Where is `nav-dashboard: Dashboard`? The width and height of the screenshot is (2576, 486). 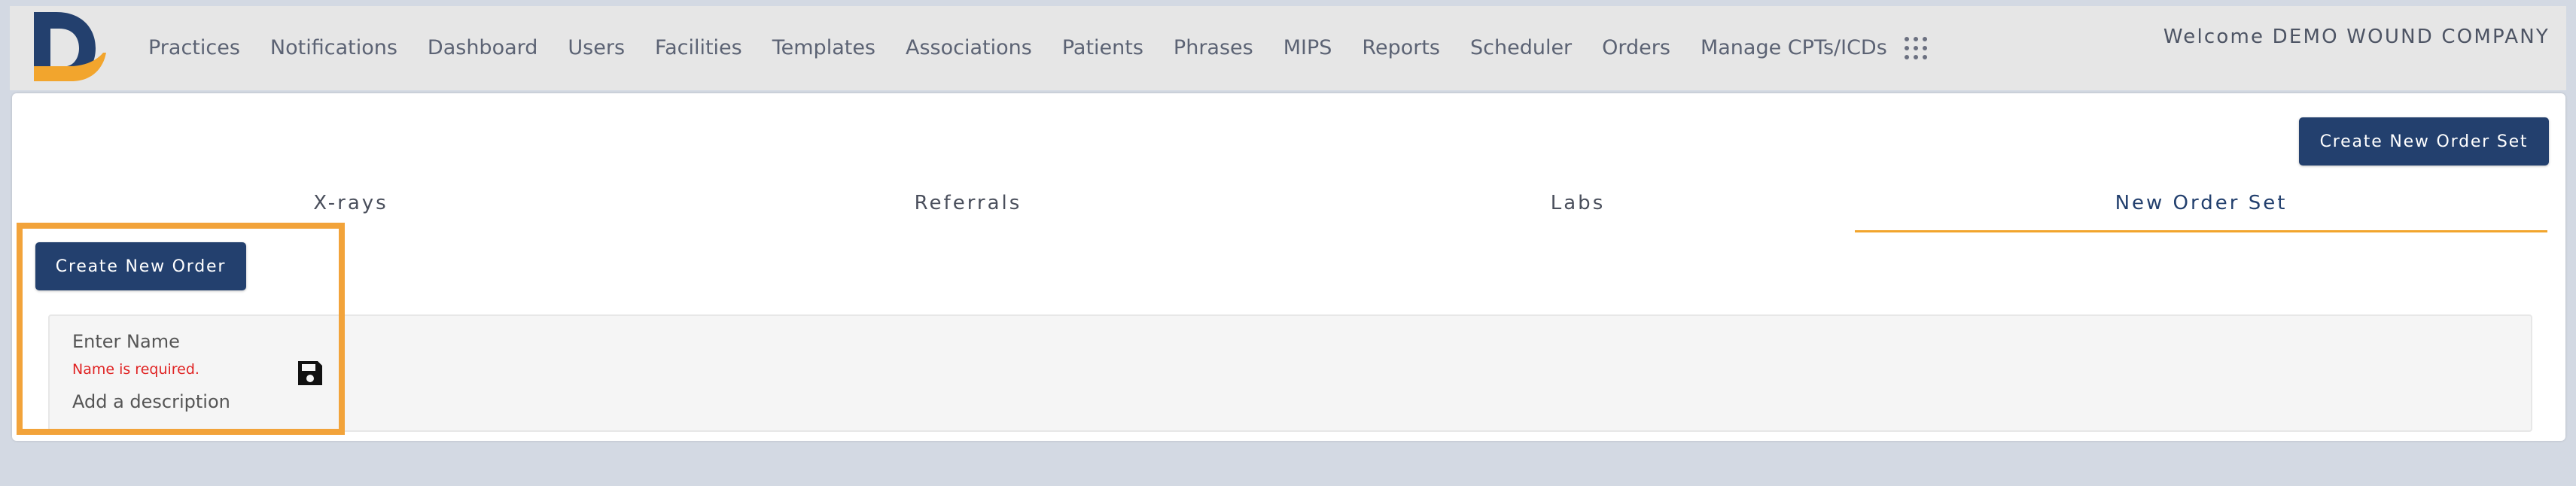
nav-dashboard: Dashboard is located at coordinates (483, 47).